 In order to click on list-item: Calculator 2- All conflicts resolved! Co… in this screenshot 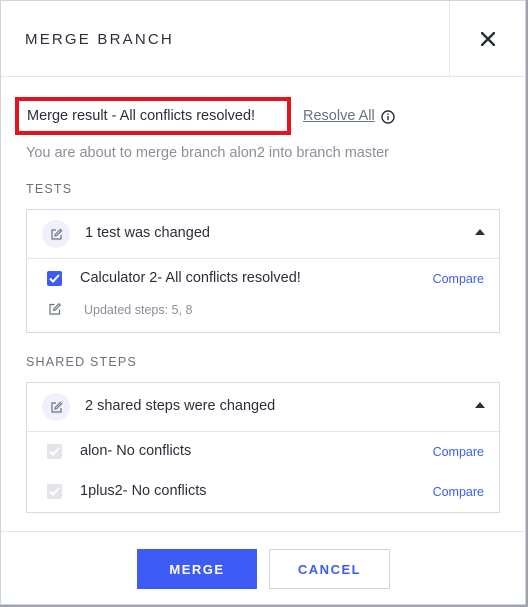, I will do `click(263, 279)`.